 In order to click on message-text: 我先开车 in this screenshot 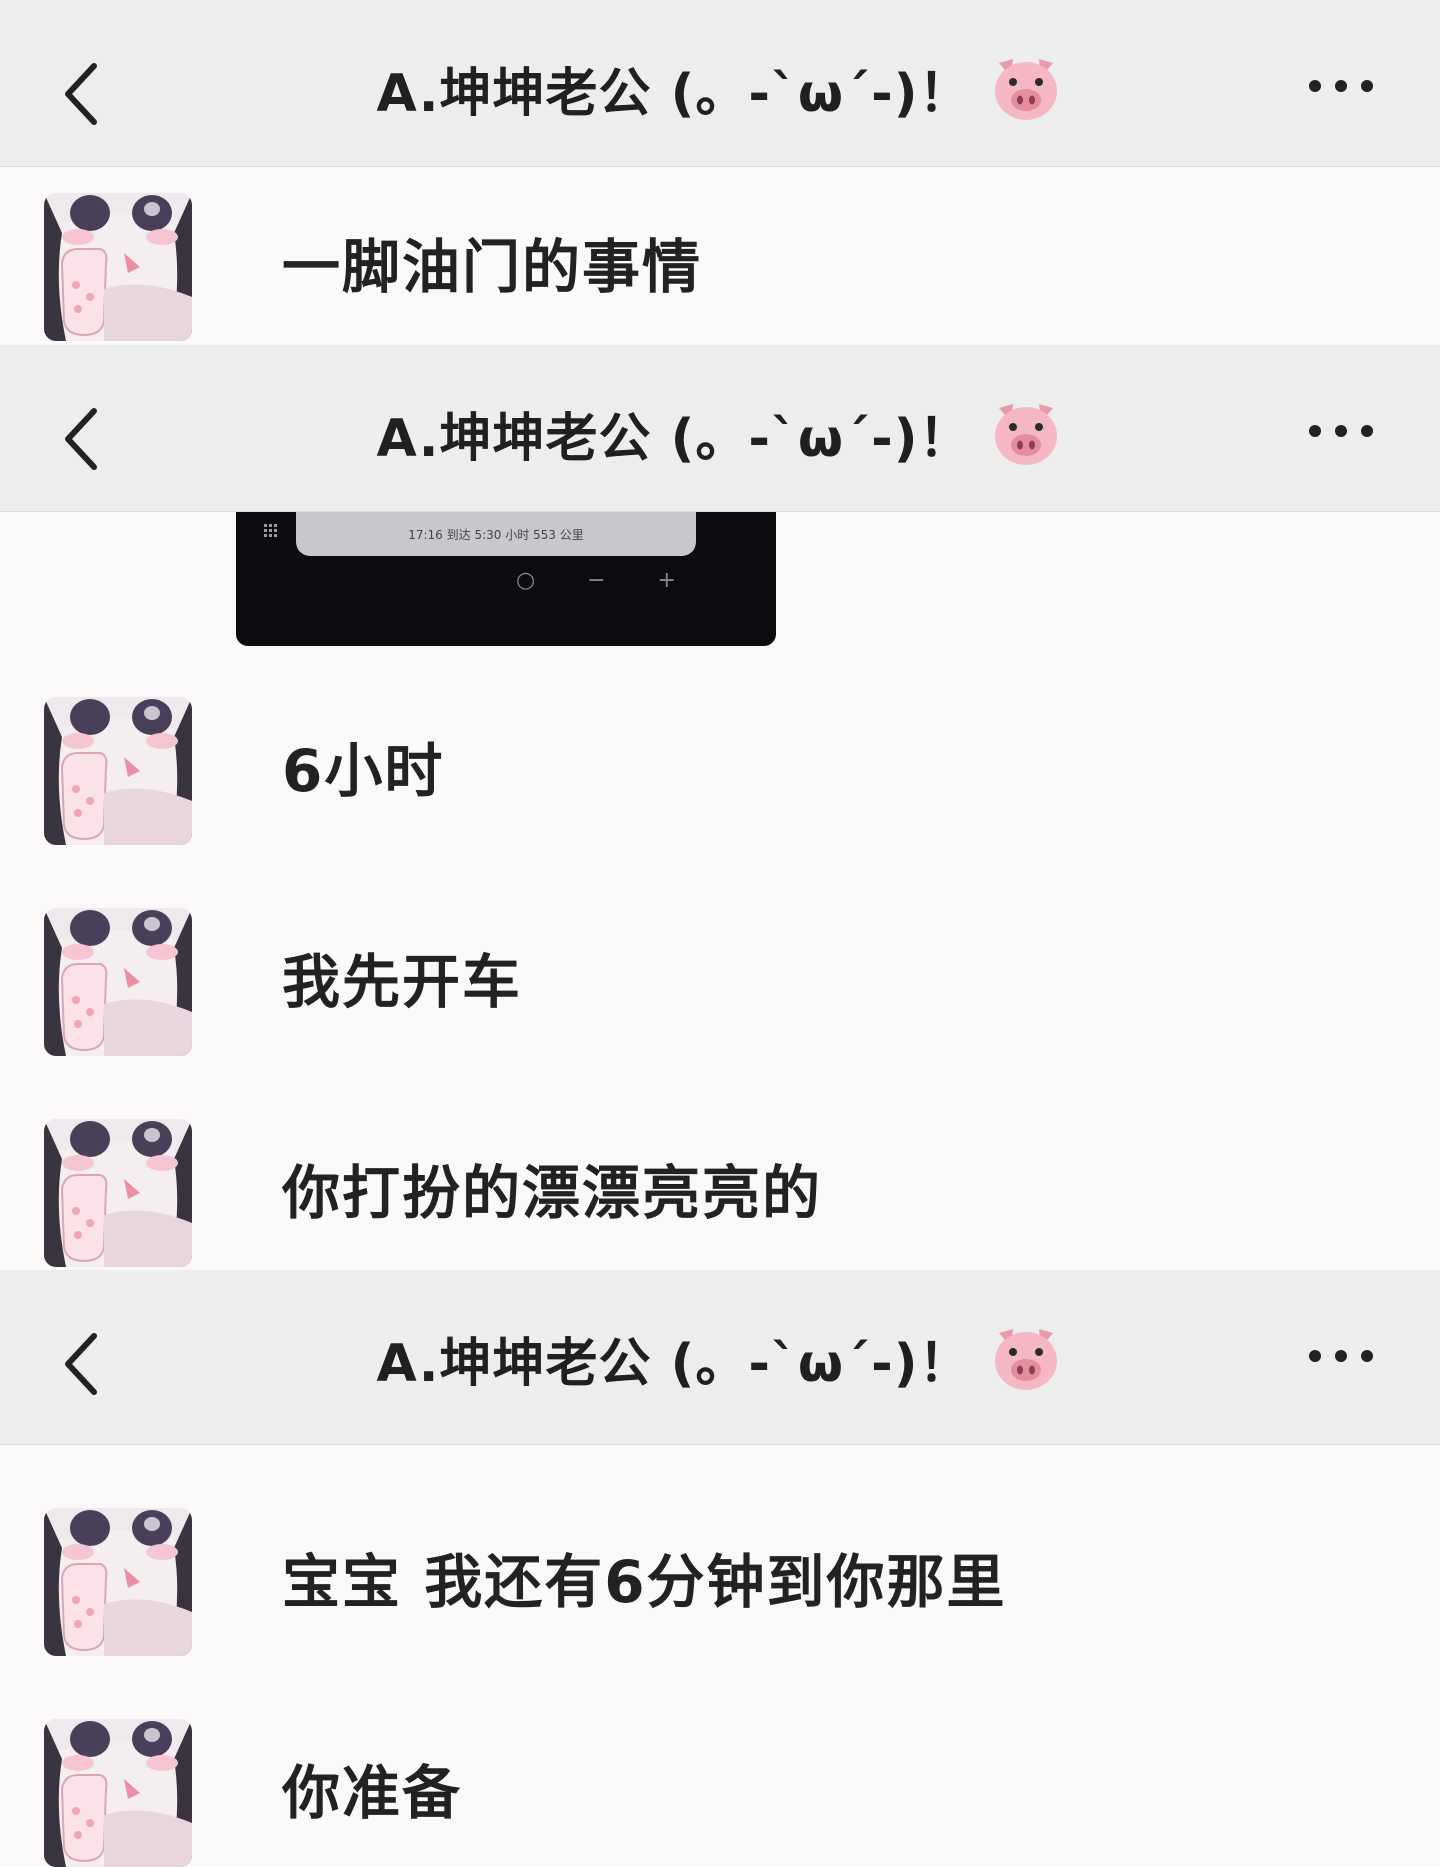, I will do `click(402, 982)`.